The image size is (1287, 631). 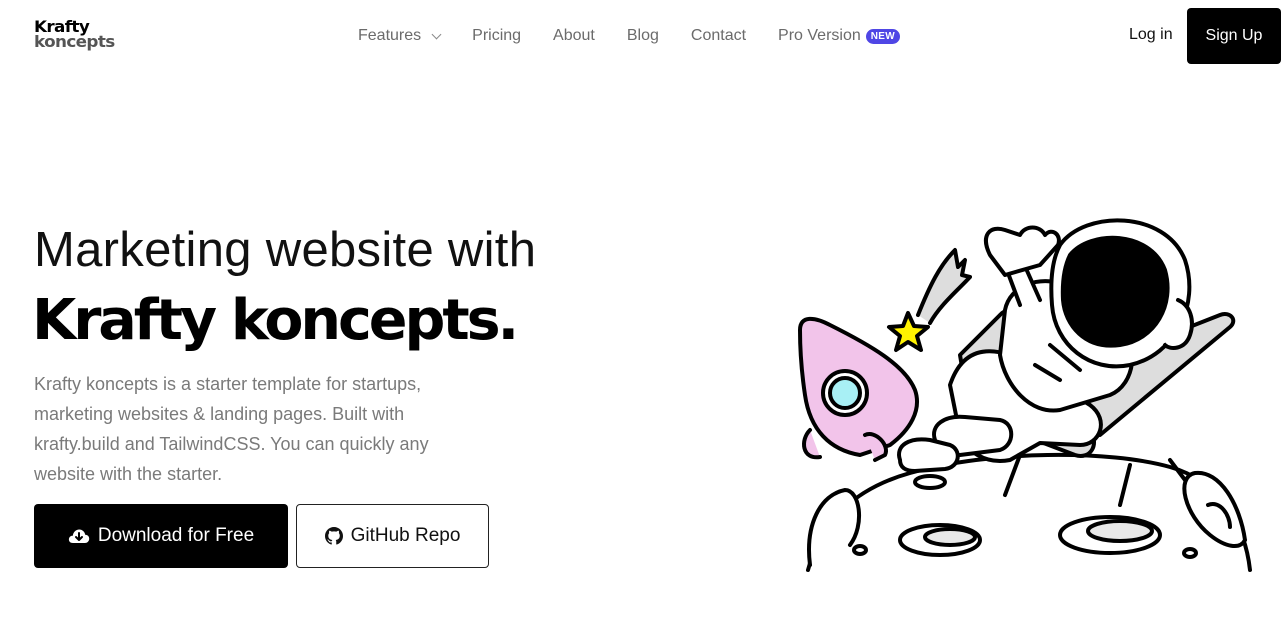 I want to click on github-icon, so click(x=333, y=536).